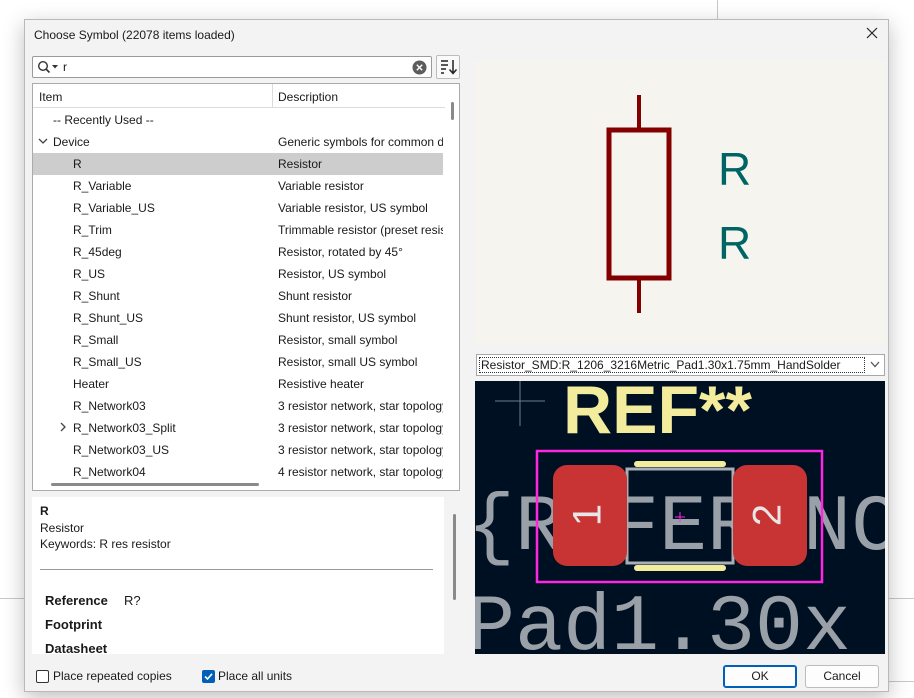 This screenshot has height=698, width=914. Describe the element at coordinates (238, 120) in the screenshot. I see `tree-row: -- Recently Used --` at that location.